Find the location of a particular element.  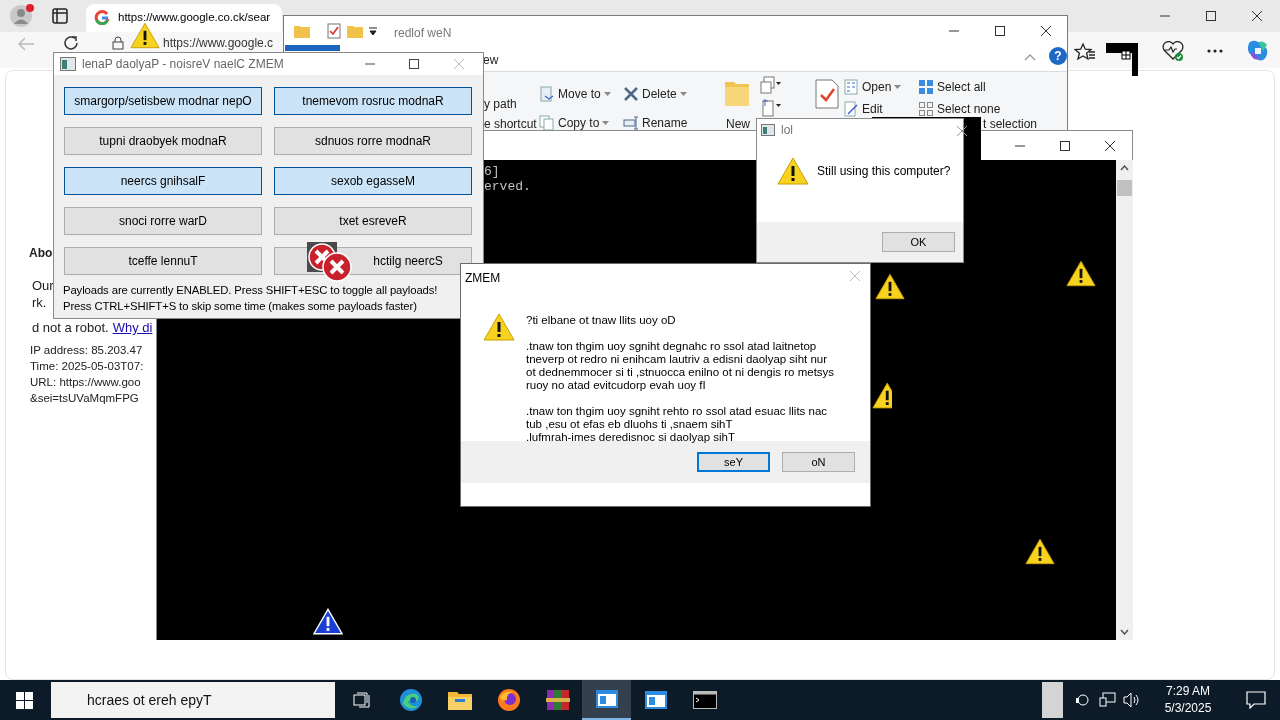

window-title: lenaP daolyaP - noisreV naelC ZMEM is located at coordinates (183, 64).